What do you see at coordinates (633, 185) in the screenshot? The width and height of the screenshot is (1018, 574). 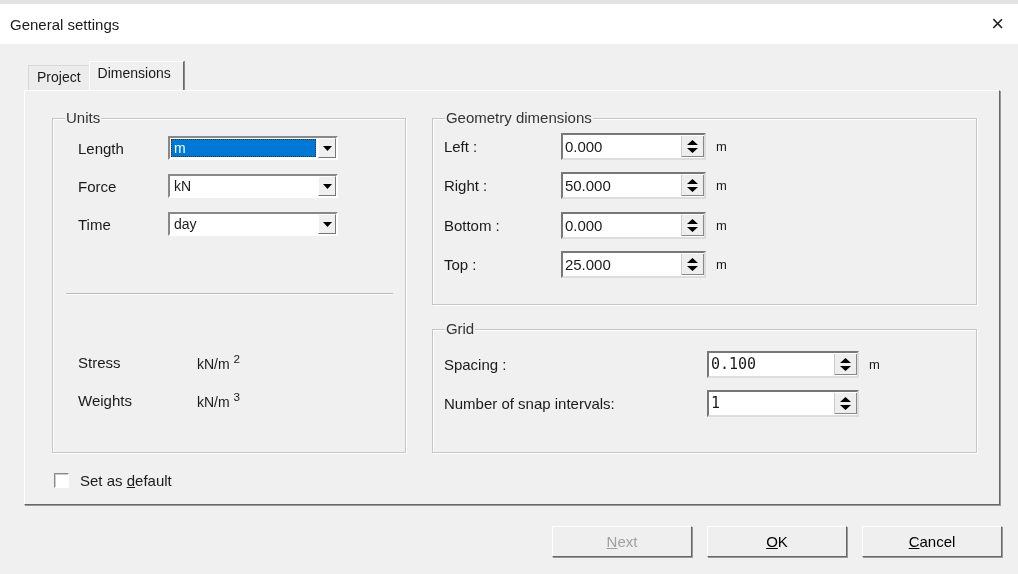 I see `number-field: 50.000` at bounding box center [633, 185].